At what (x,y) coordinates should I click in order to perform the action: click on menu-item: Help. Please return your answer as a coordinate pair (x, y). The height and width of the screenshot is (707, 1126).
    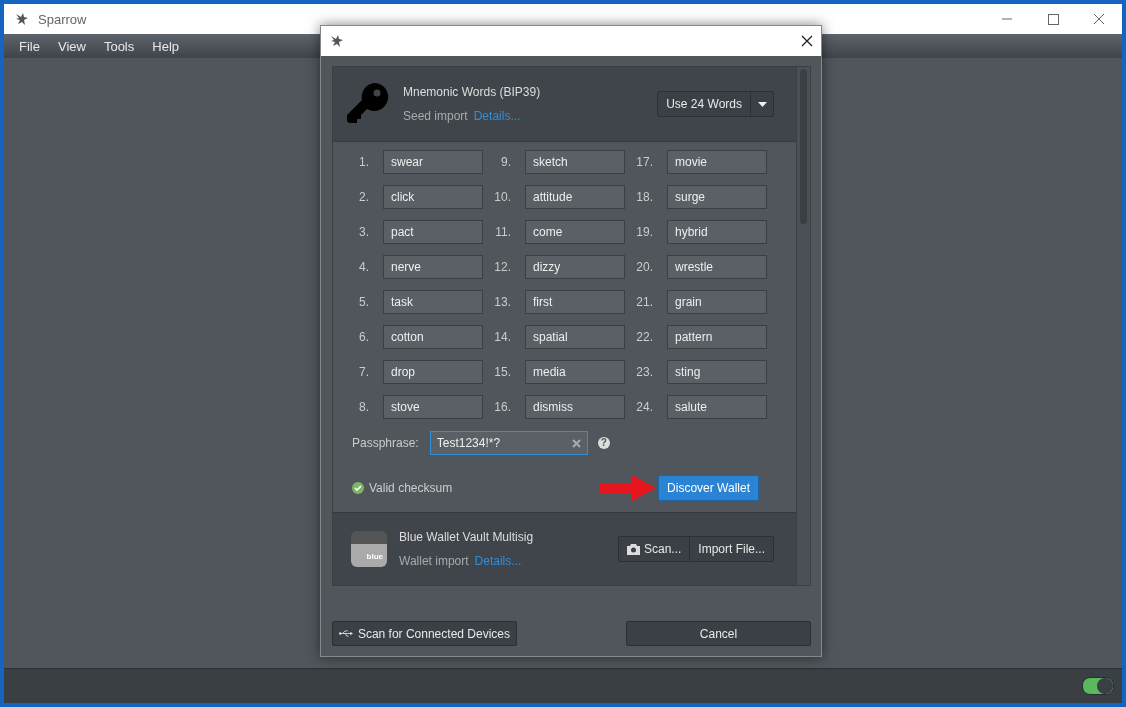
    Looking at the image, I should click on (165, 46).